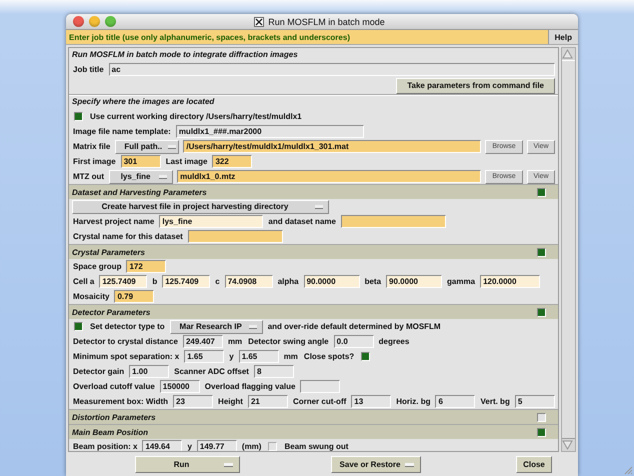 The width and height of the screenshot is (634, 476). I want to click on text-field: ac, so click(331, 69).